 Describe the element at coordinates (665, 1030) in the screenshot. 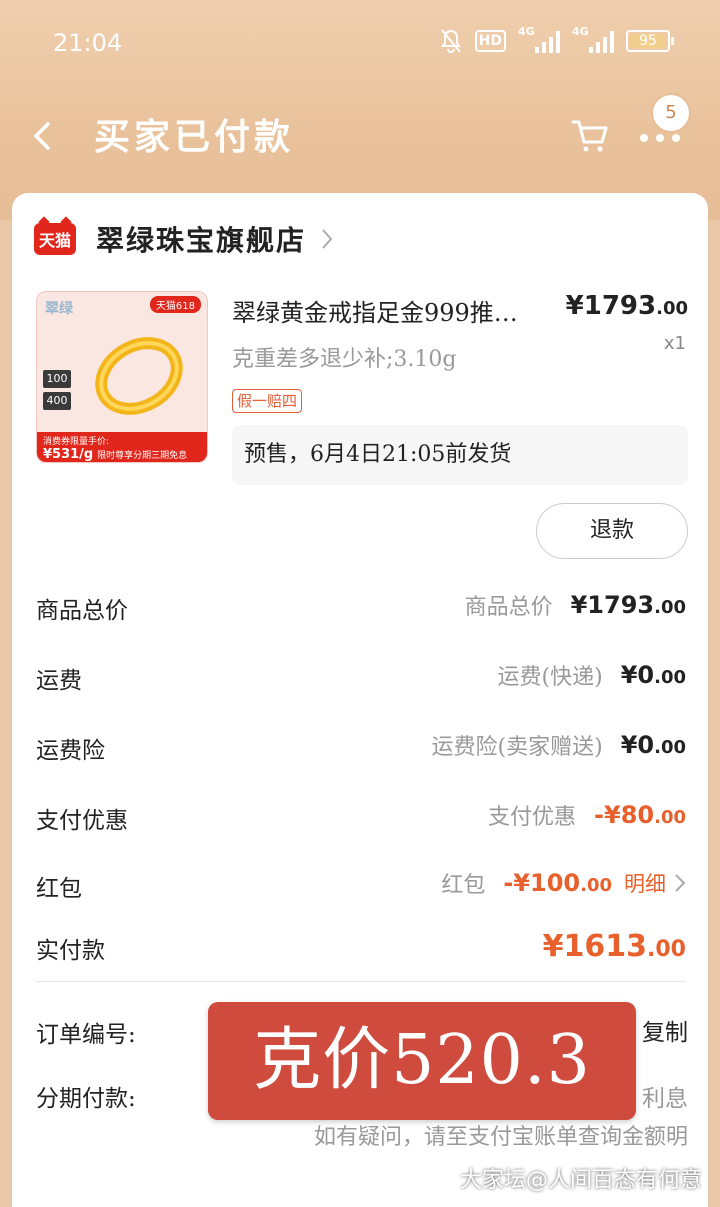

I see `copy-order-number-button: 复制` at that location.